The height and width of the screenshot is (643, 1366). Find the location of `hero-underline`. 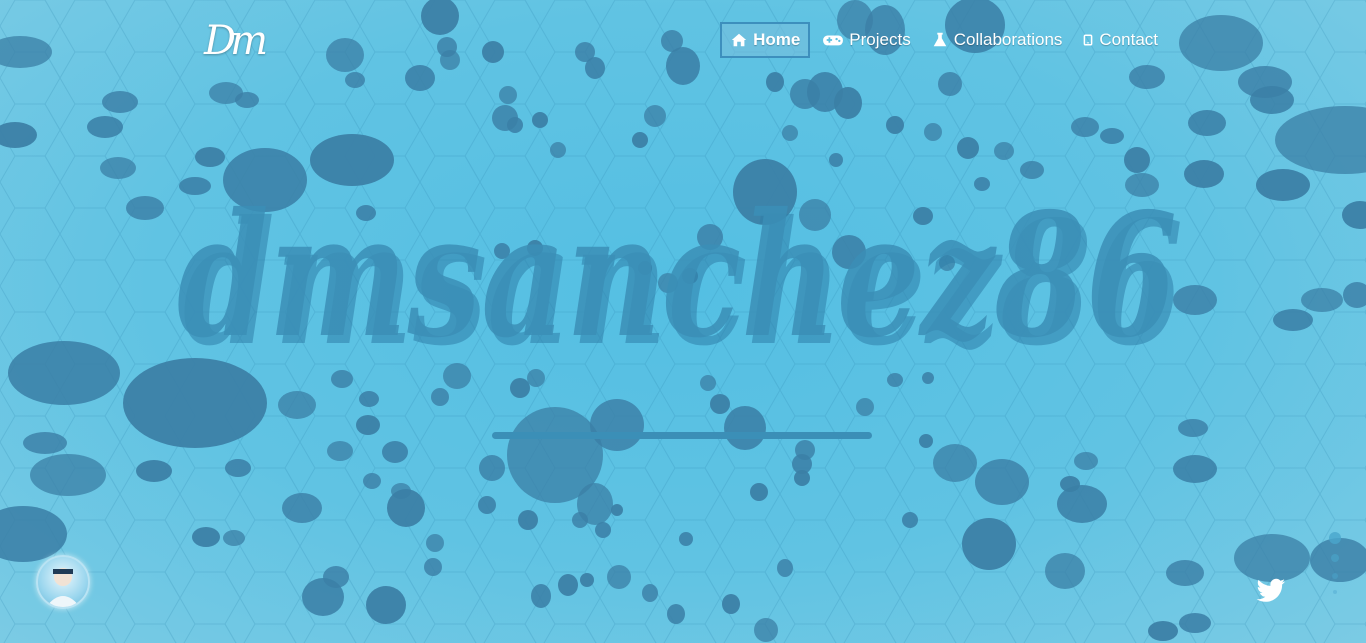

hero-underline is located at coordinates (682, 435).